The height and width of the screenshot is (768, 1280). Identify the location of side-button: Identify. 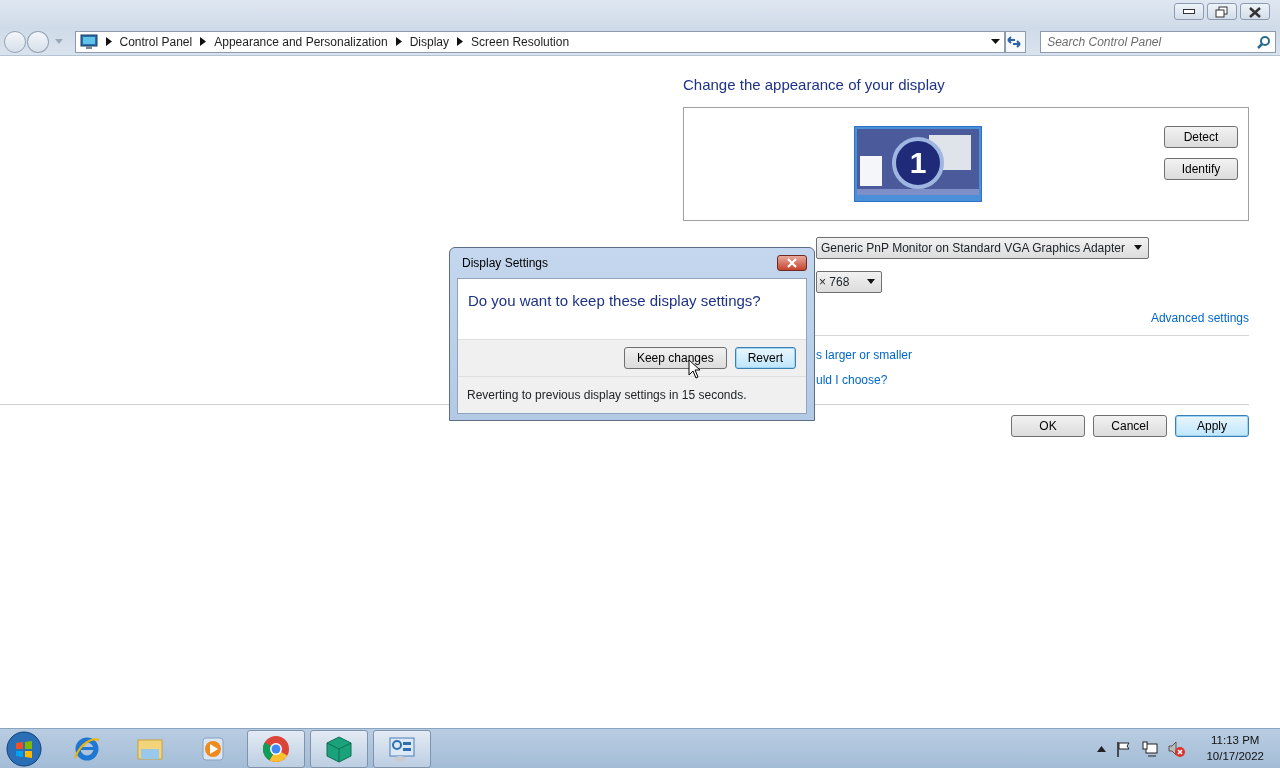
(1201, 168).